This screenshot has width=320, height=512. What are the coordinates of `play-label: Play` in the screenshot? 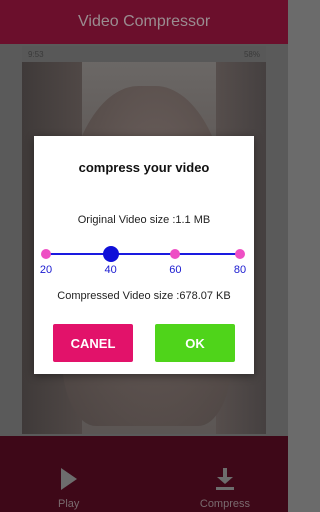 It's located at (69, 504).